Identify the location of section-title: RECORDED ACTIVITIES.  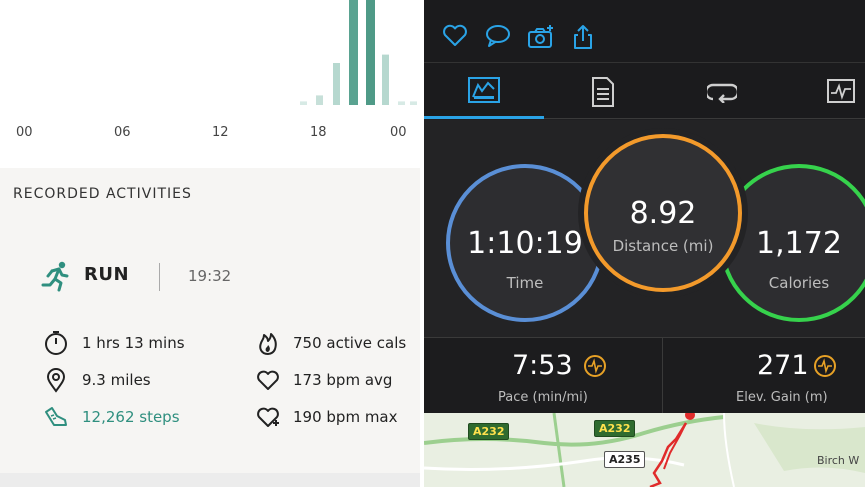
(102, 194).